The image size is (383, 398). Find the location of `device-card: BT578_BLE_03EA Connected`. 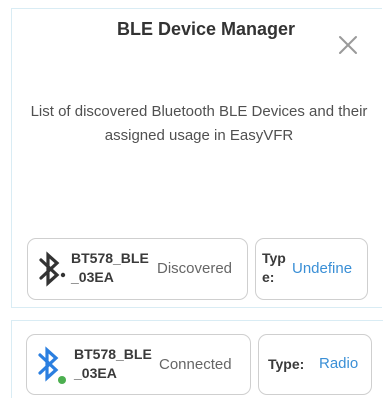

device-card: BT578_BLE_03EA Connected is located at coordinates (138, 364).